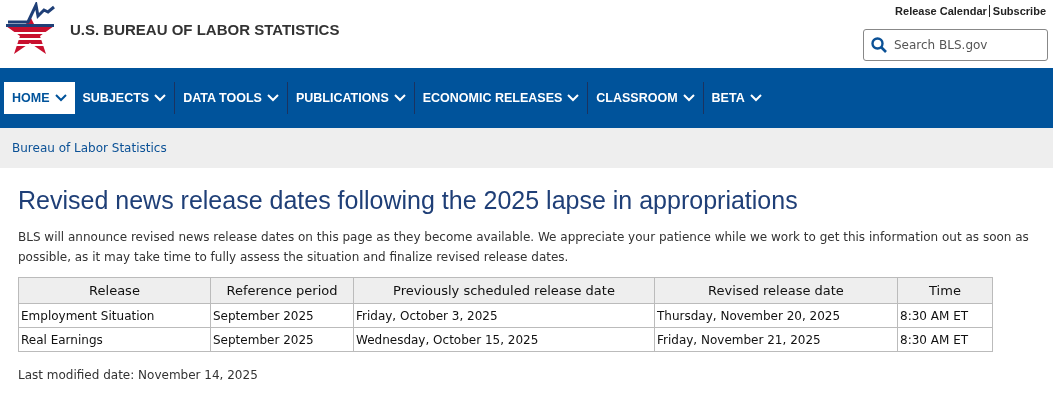  What do you see at coordinates (350, 98) in the screenshot?
I see `nav-tab: PUBLICATIONS` at bounding box center [350, 98].